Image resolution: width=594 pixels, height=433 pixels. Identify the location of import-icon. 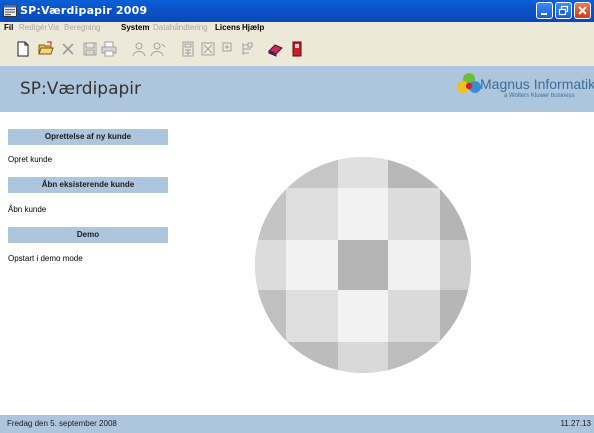
(227, 49).